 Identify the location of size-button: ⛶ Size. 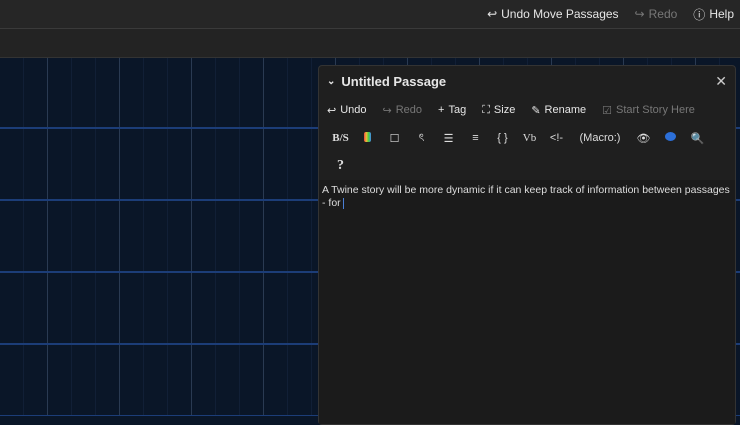
(498, 110).